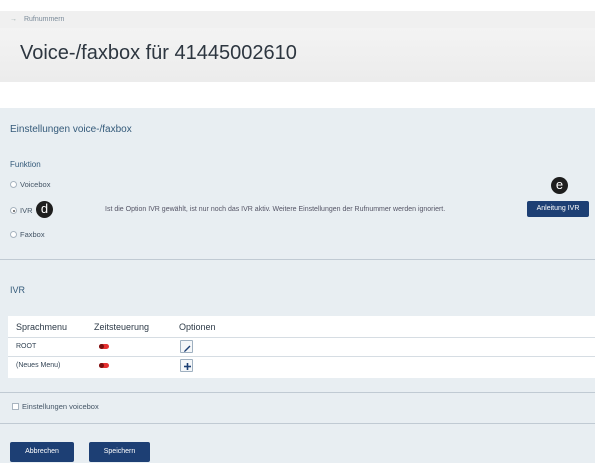 The image size is (595, 463). I want to click on callout-marker-d: d, so click(44, 209).